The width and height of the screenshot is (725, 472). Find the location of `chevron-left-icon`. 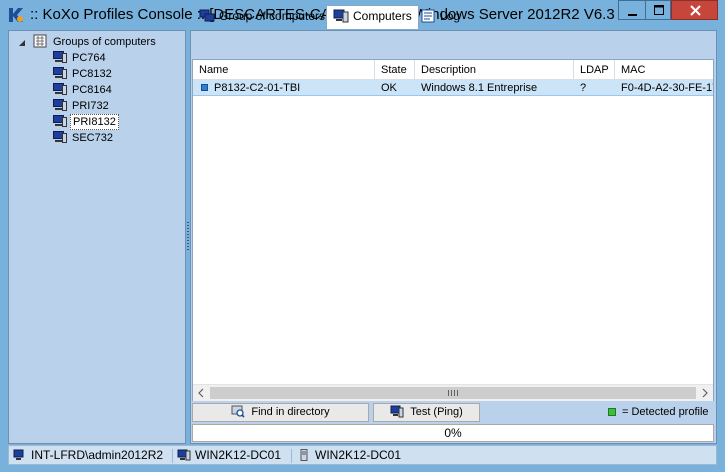

chevron-left-icon is located at coordinates (201, 393).